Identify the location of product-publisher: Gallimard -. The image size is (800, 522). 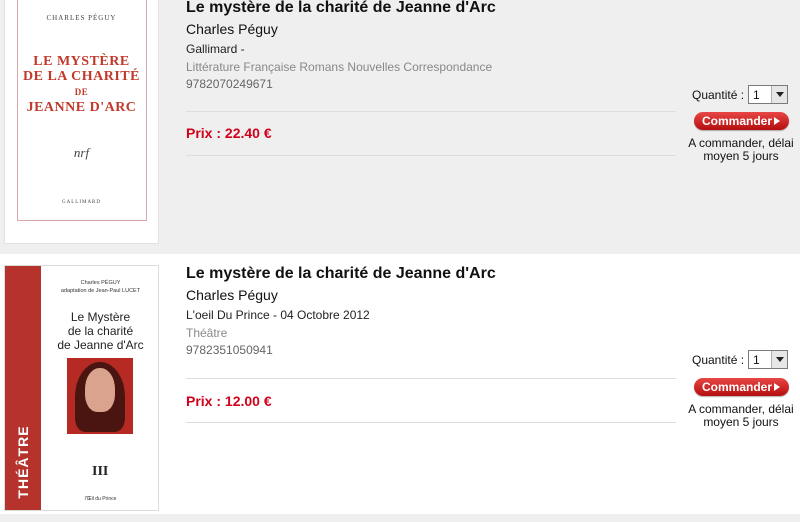
(215, 49).